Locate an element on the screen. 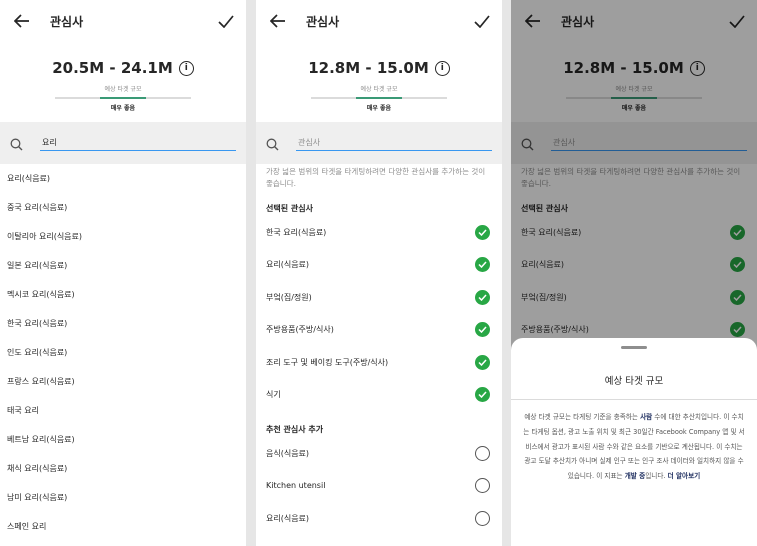  sheet-title: 예상 타겟 규모 is located at coordinates (634, 381).